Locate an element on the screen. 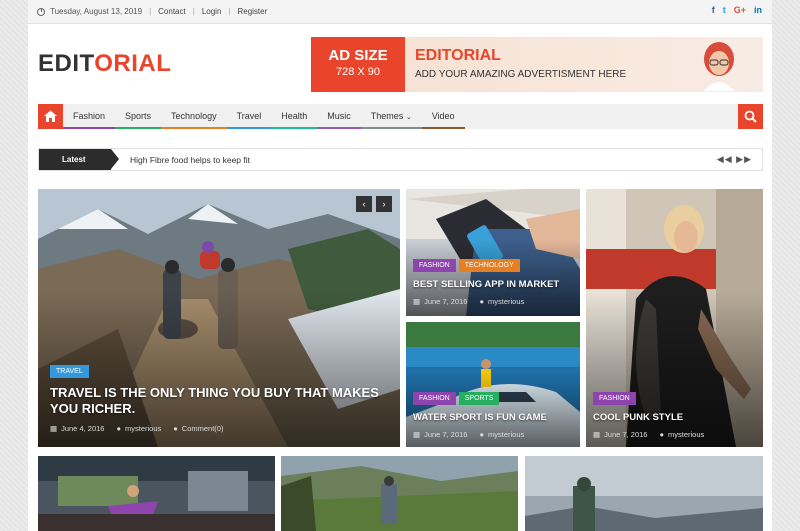 This screenshot has height=531, width=800. contact-link: Contact is located at coordinates (172, 11).